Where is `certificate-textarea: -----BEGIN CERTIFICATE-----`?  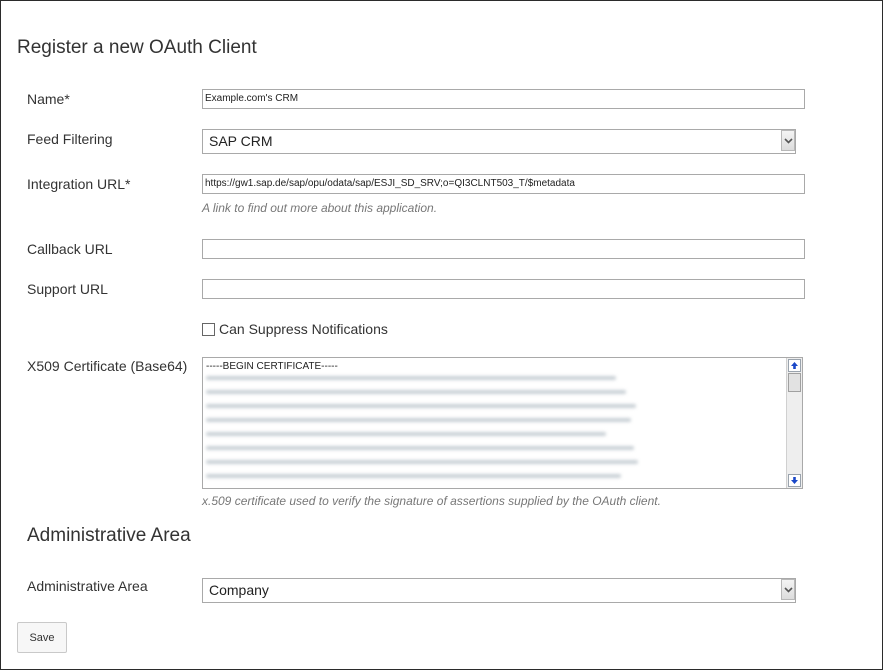 certificate-textarea: -----BEGIN CERTIFICATE----- is located at coordinates (502, 423).